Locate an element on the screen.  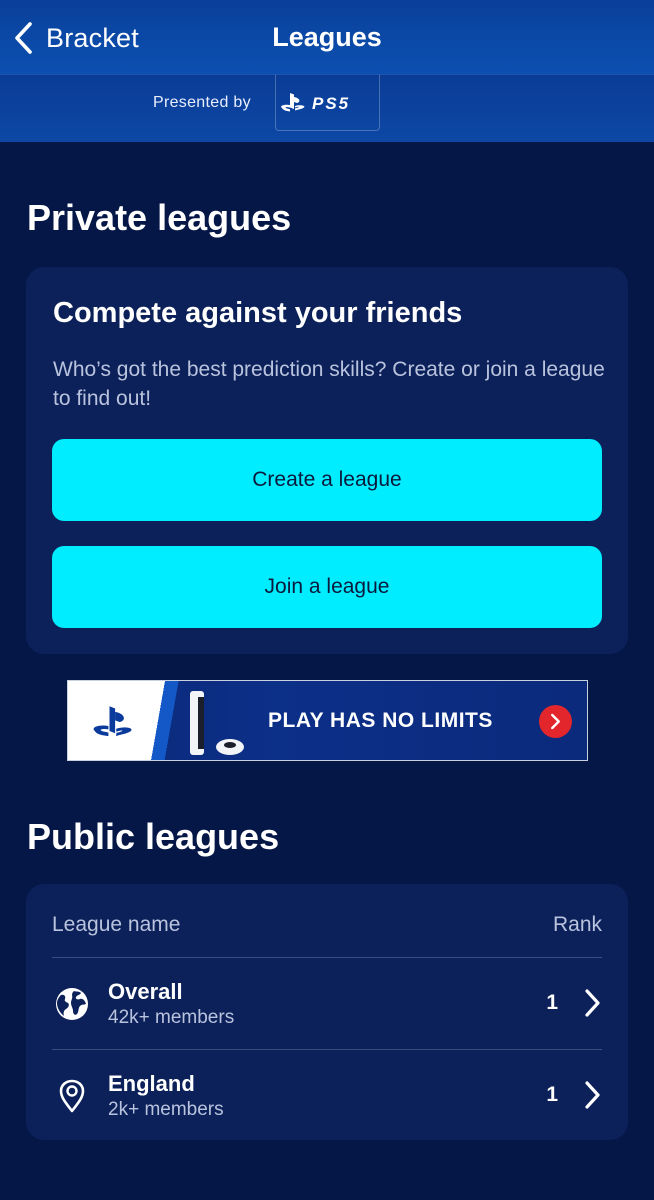
league-row-overall: Overall 42k+ members 1 is located at coordinates (327, 1003).